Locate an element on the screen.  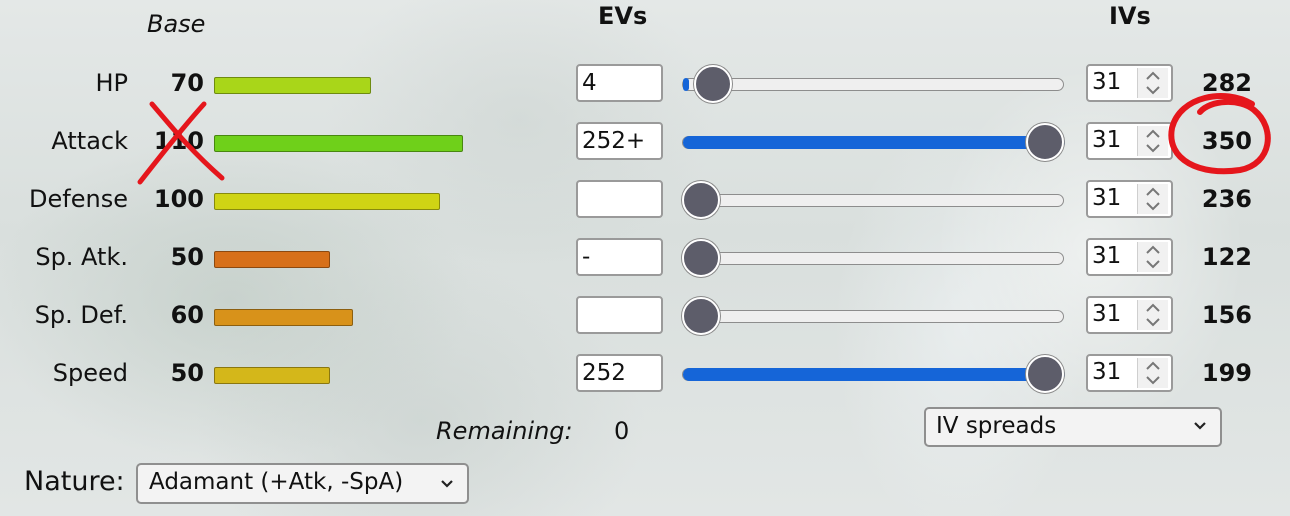
nature-label: Nature: is located at coordinates (74, 481).